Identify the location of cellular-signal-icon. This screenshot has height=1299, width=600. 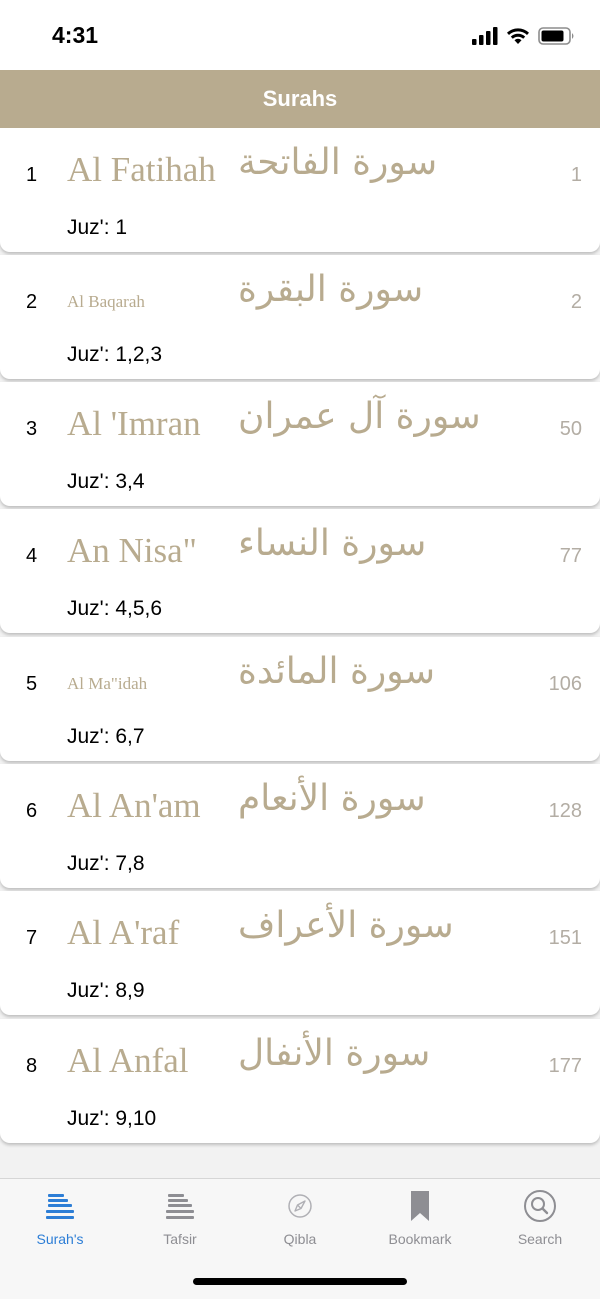
(485, 36).